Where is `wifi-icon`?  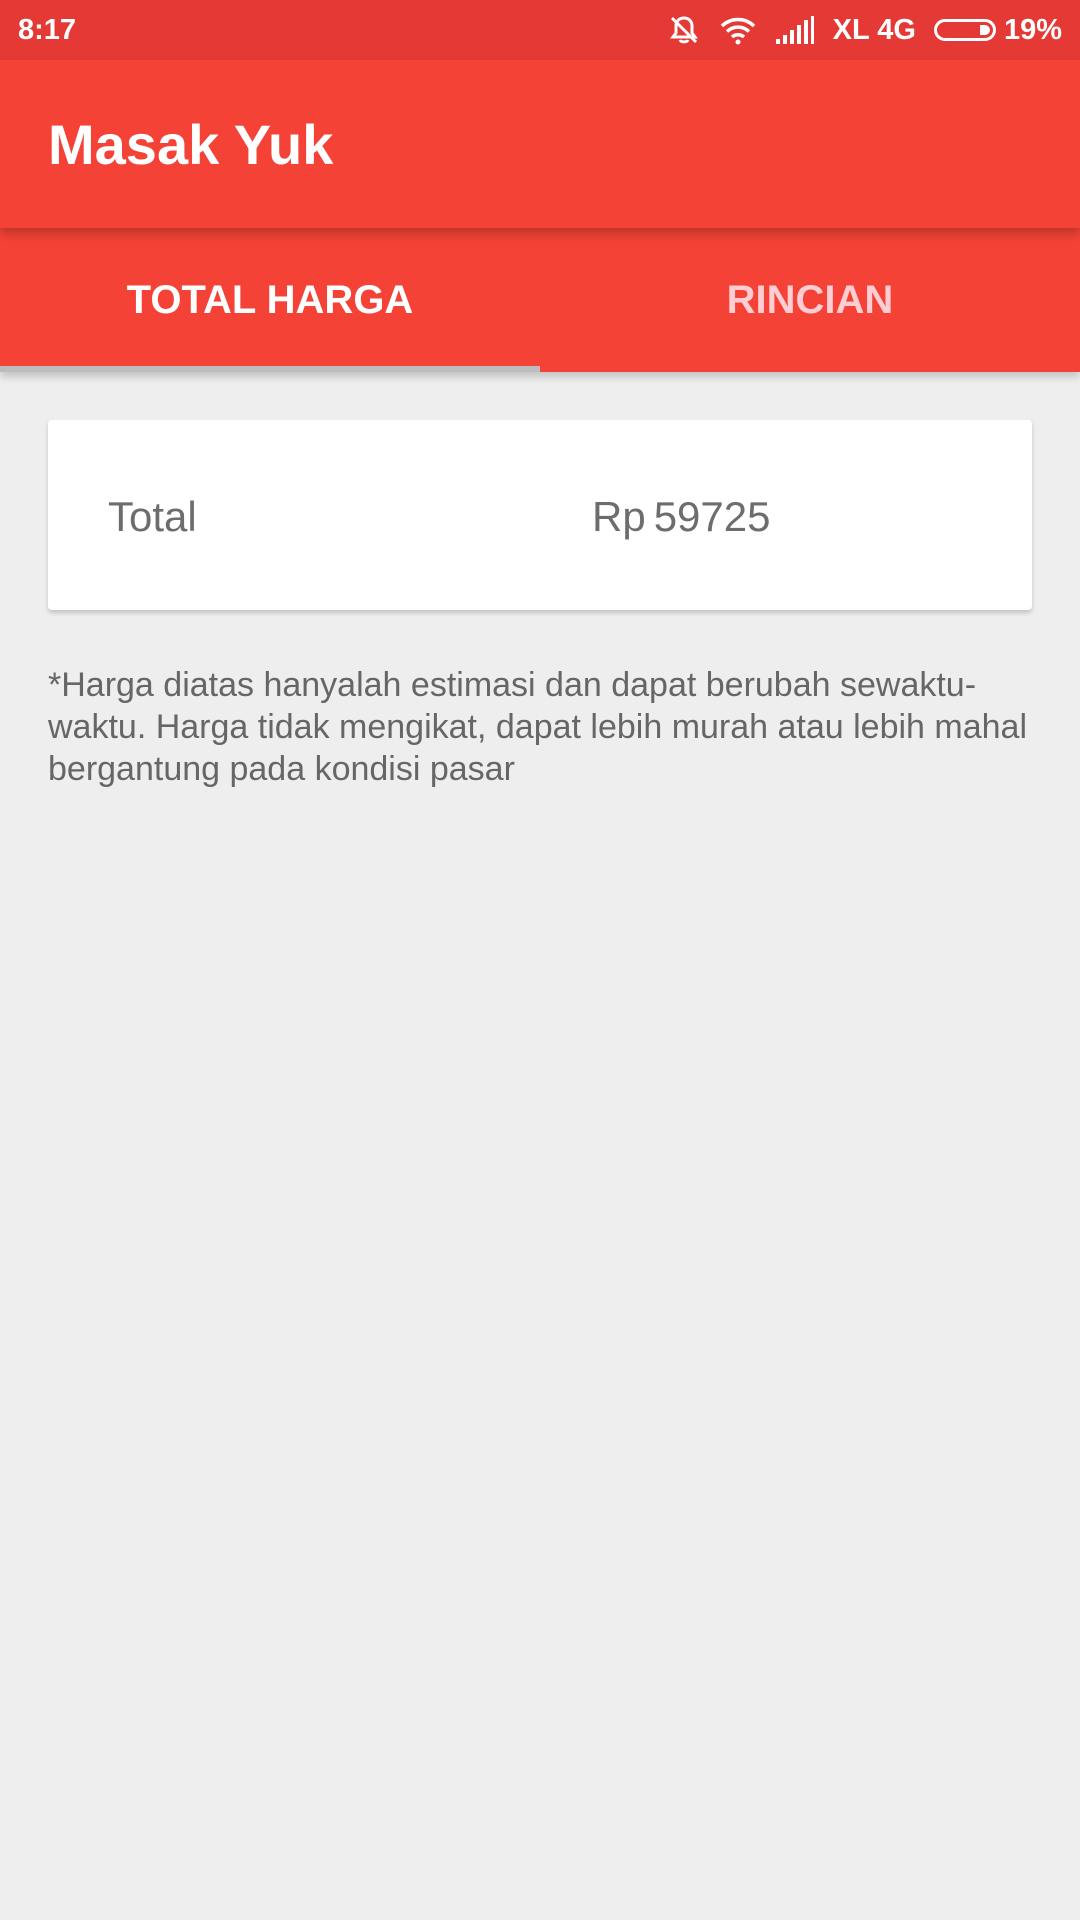 wifi-icon is located at coordinates (738, 30).